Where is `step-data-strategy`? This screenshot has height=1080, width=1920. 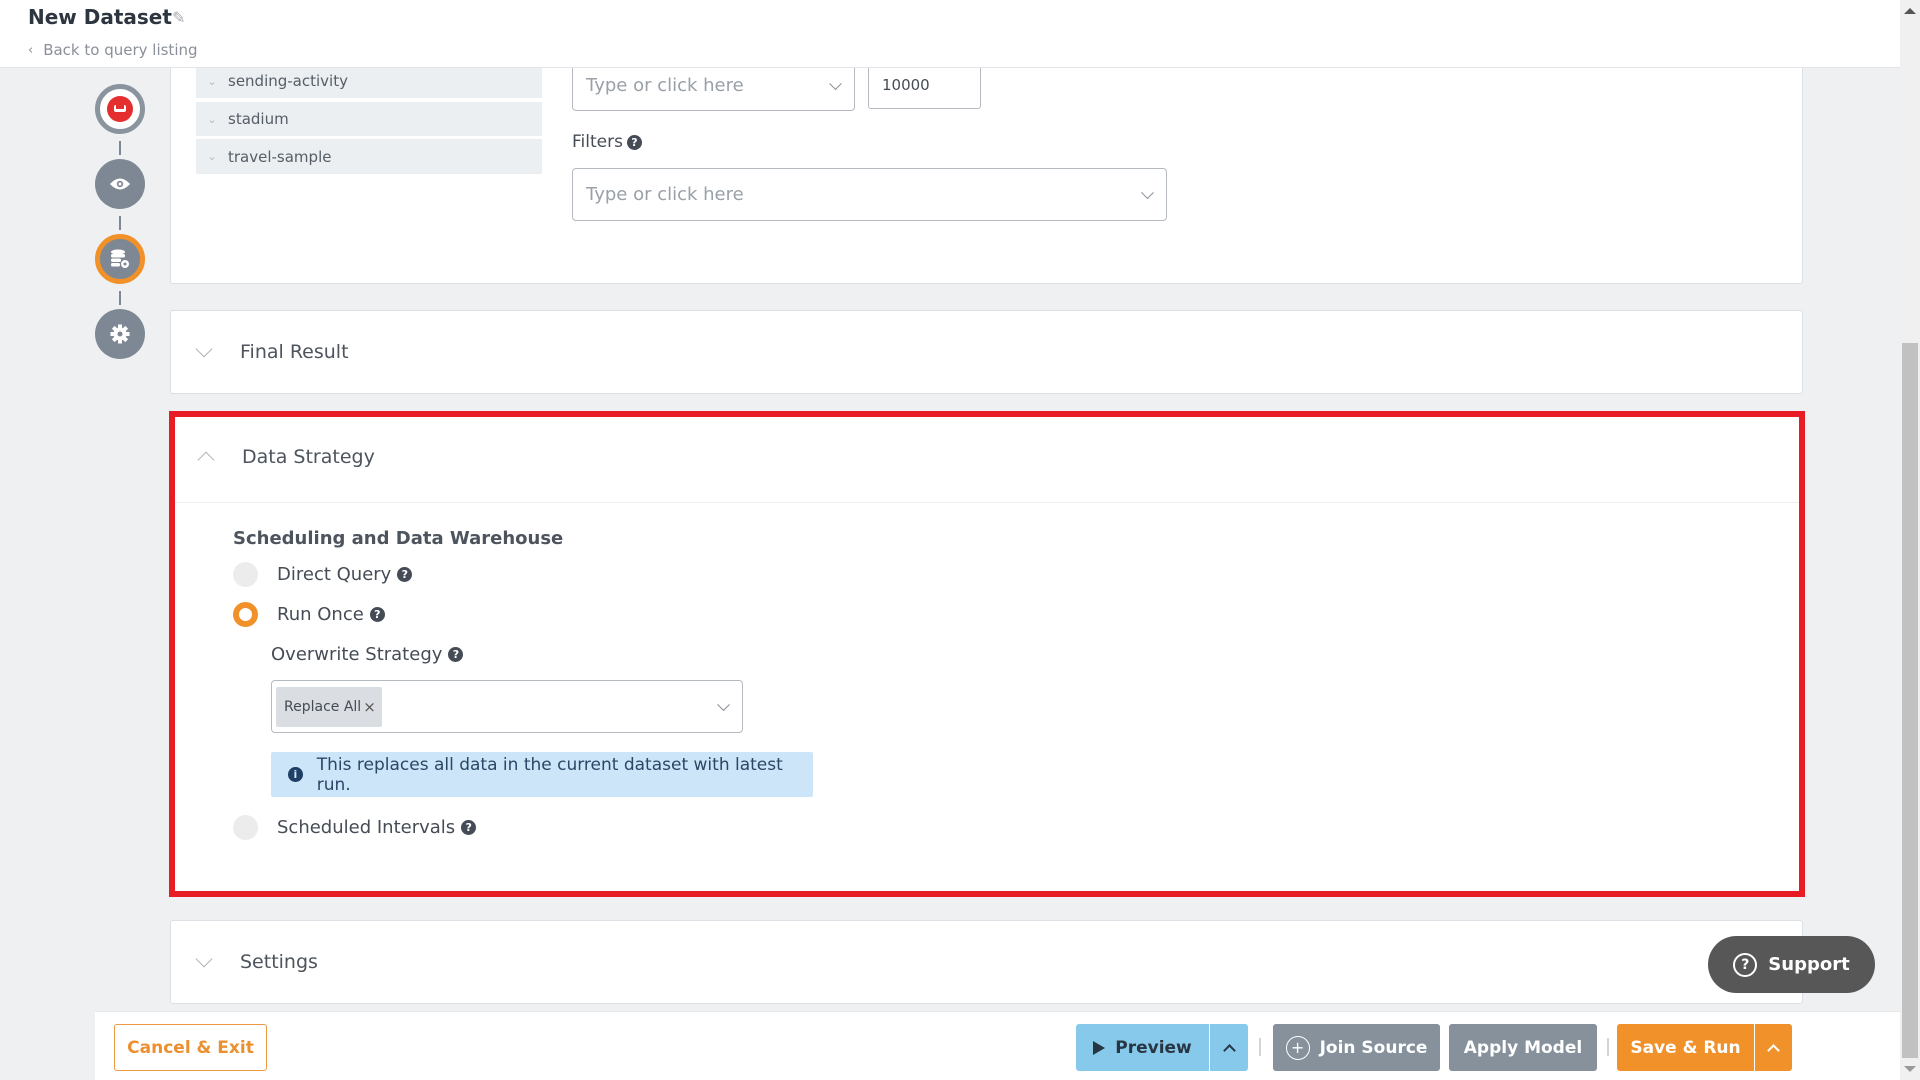
step-data-strategy is located at coordinates (120, 259).